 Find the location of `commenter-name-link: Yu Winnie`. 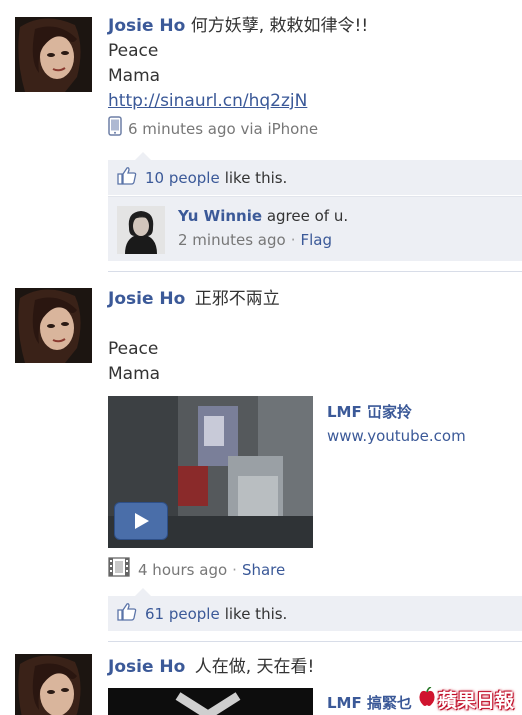

commenter-name-link: Yu Winnie is located at coordinates (220, 216).